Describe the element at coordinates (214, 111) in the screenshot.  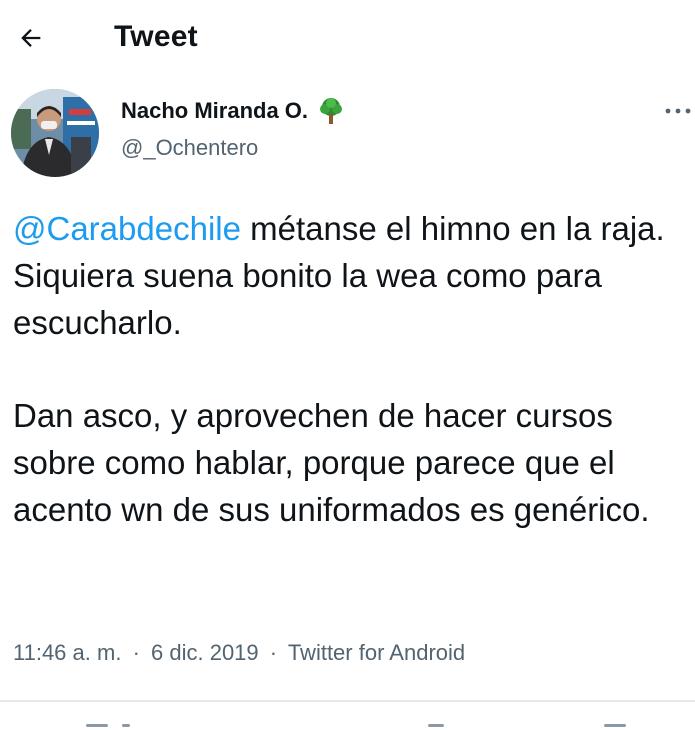
I see `author-name: Nacho Miranda O.` at that location.